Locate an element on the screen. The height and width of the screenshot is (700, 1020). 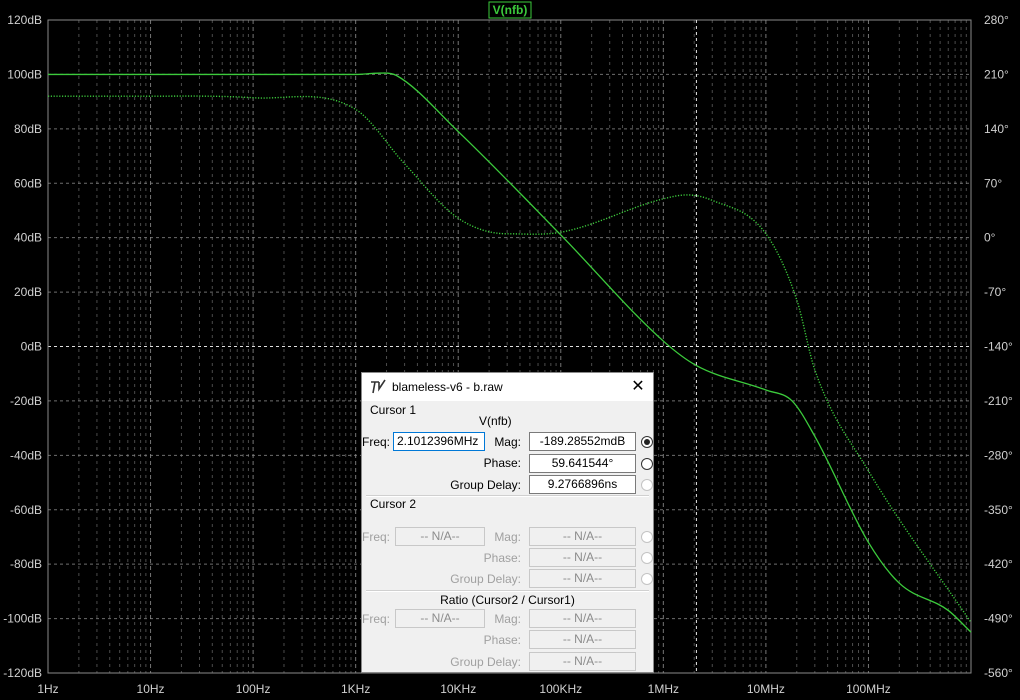
cursor2-mag-radio is located at coordinates (647, 537).